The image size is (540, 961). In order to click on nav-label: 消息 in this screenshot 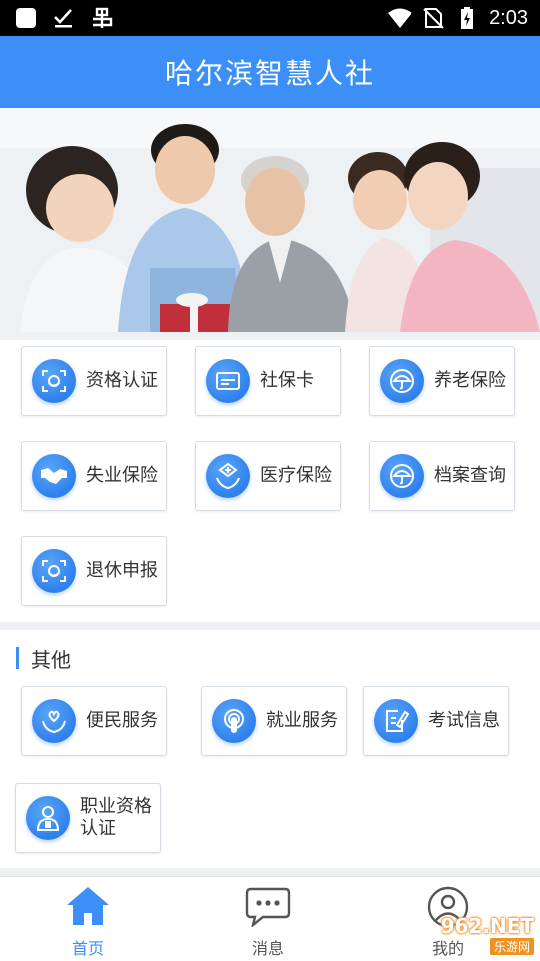, I will do `click(267, 948)`.